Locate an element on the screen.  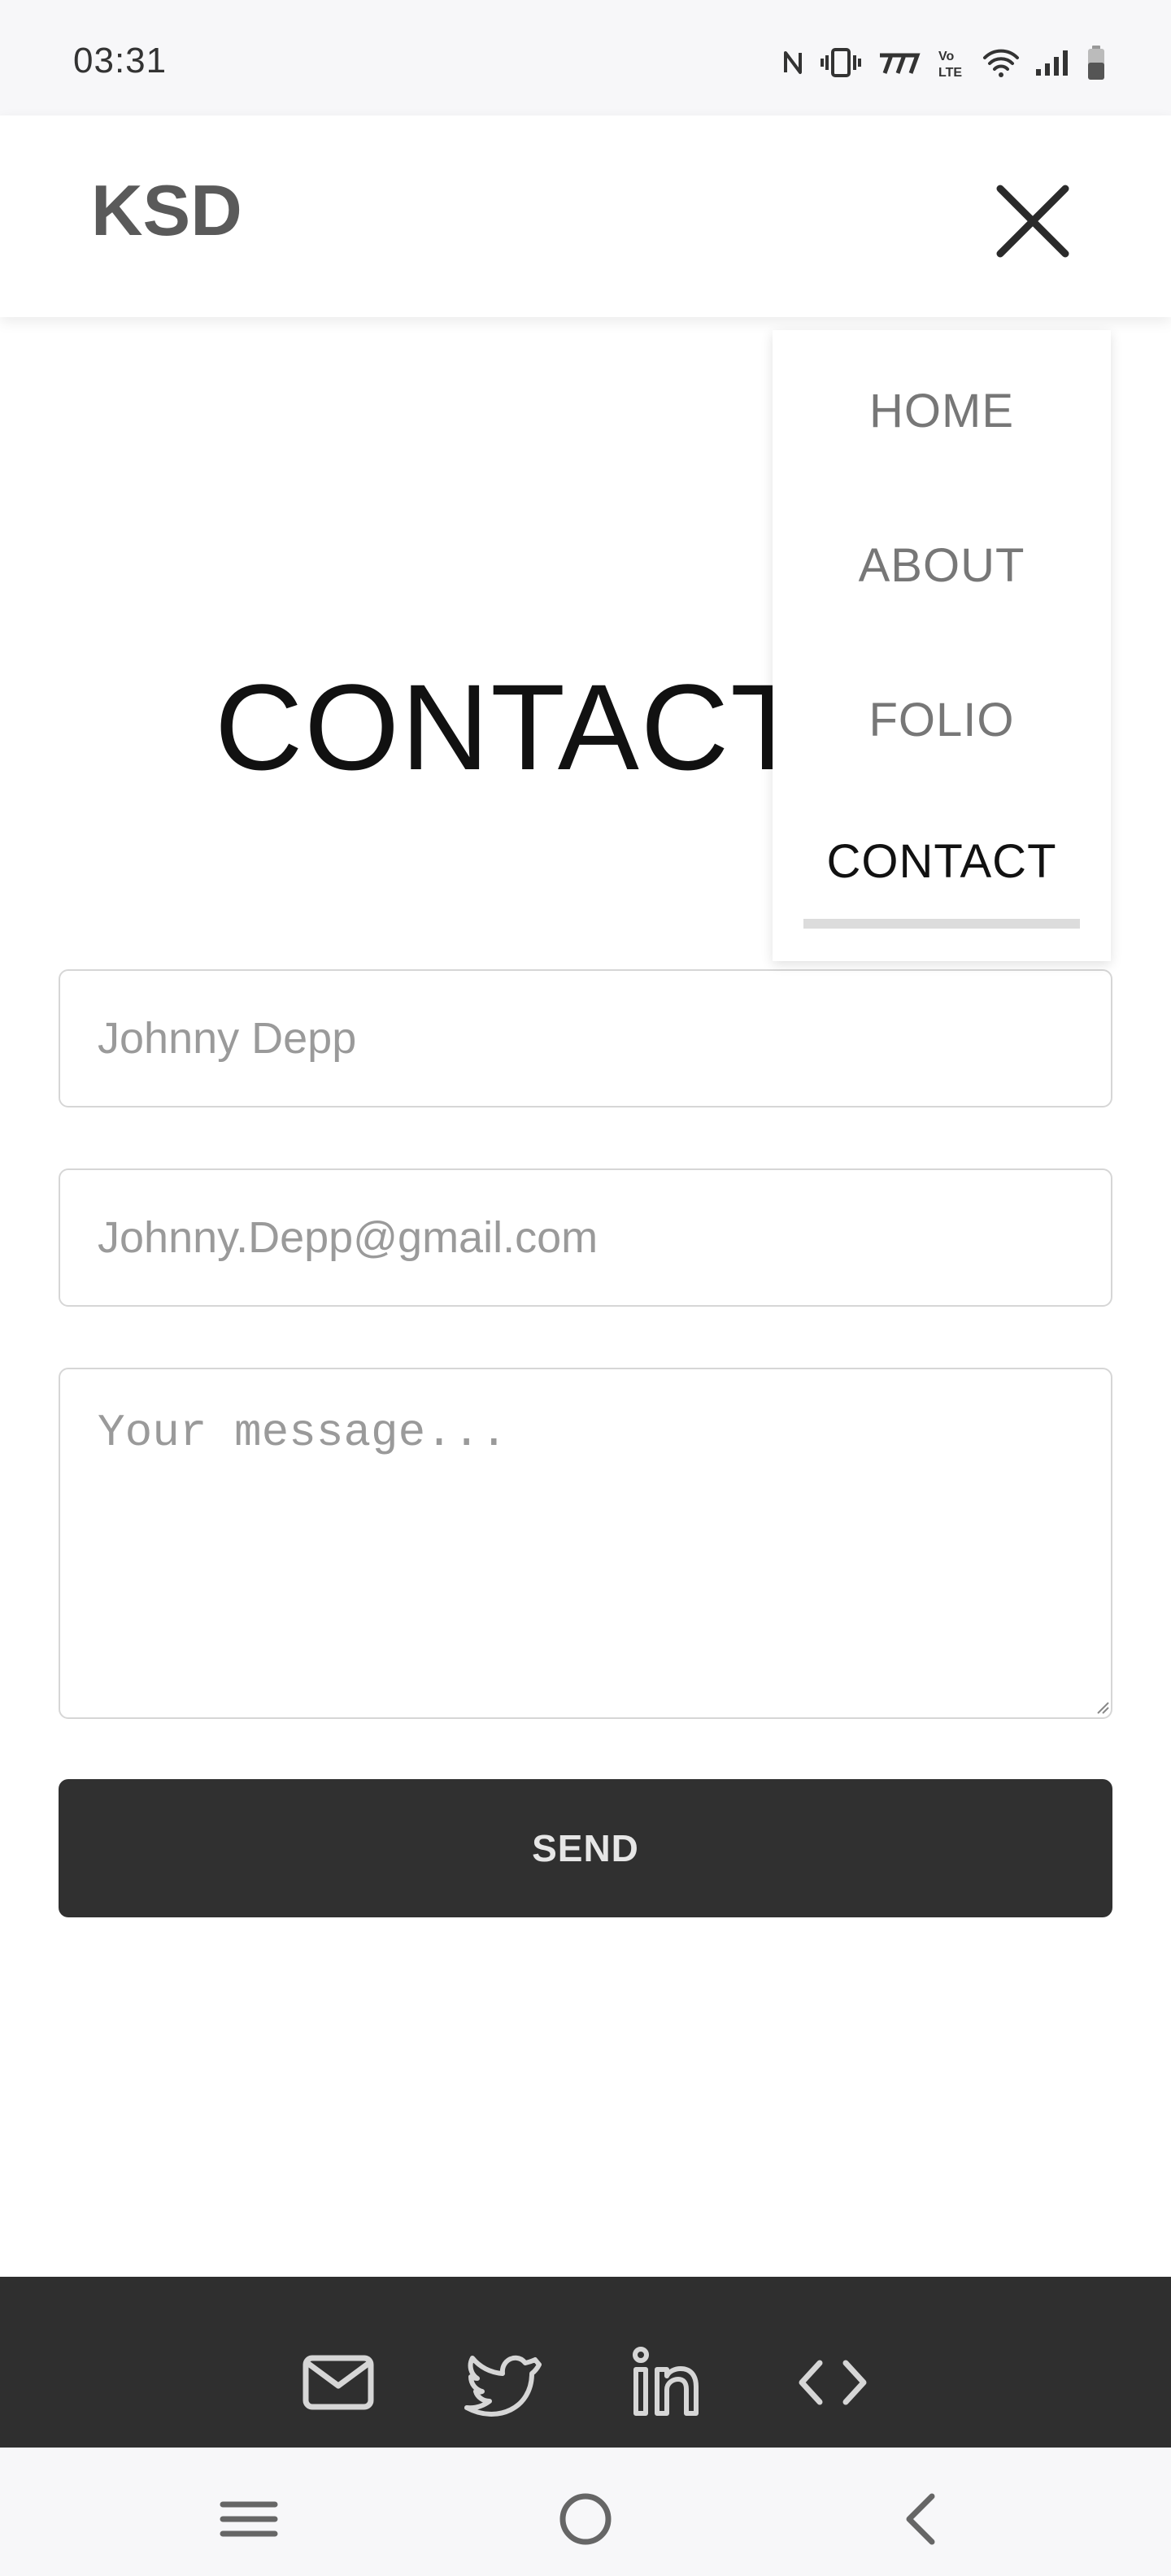
nav-item-about: ABOUT is located at coordinates (942, 565).